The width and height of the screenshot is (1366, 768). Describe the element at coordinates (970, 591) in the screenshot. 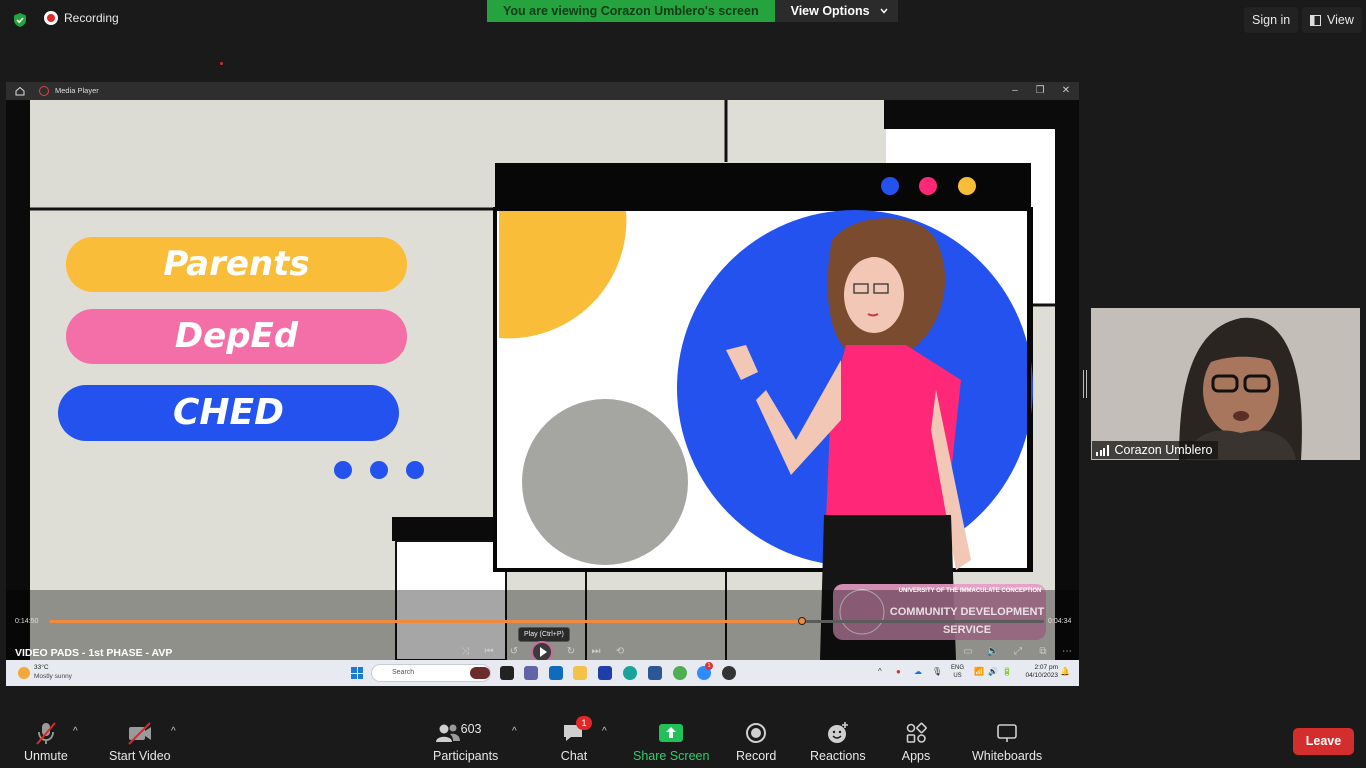

I see `org-banner-line-1: UNIVERSITY OF THE IMMACULATE CONCEPTION` at that location.